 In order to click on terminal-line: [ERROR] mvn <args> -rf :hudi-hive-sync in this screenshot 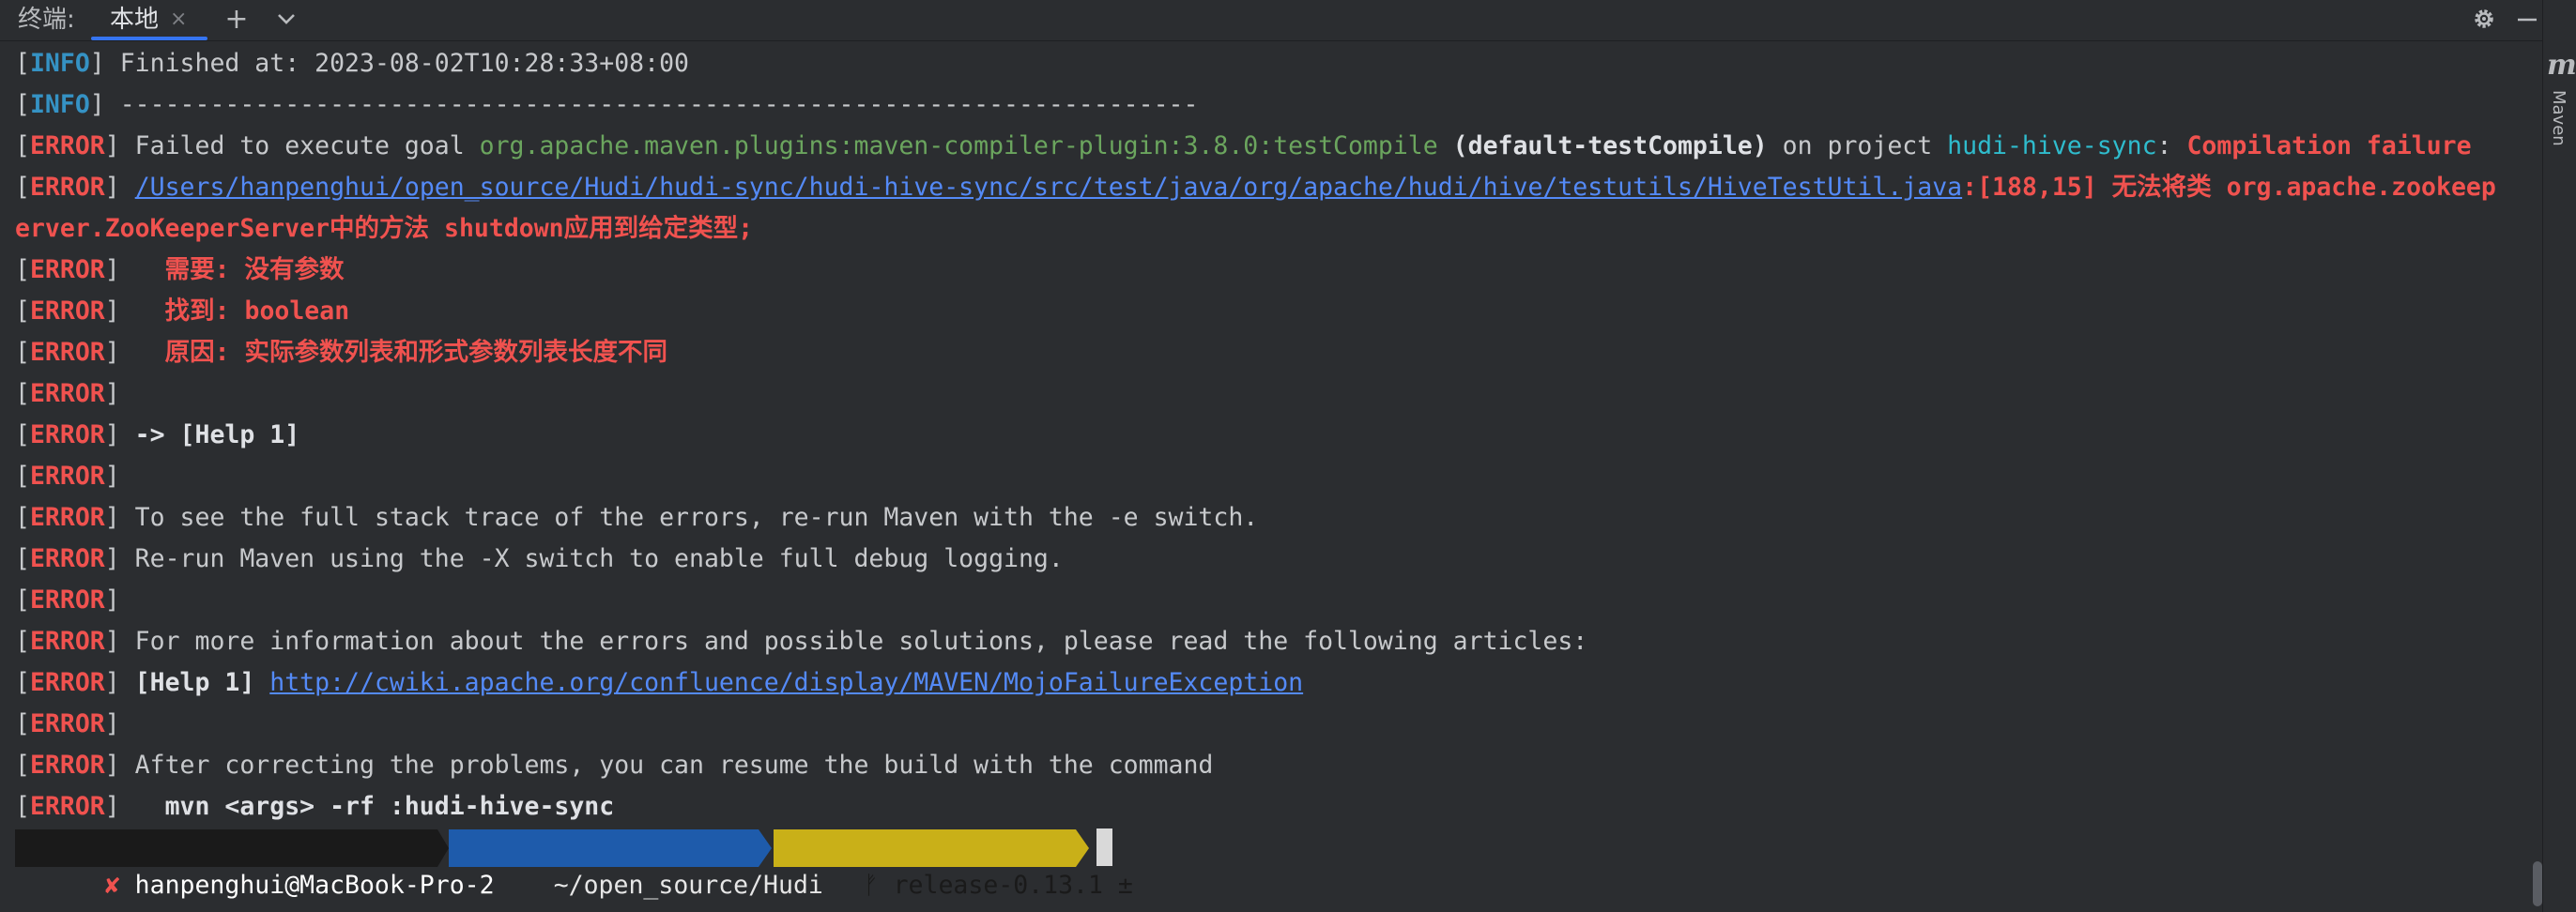, I will do `click(315, 807)`.